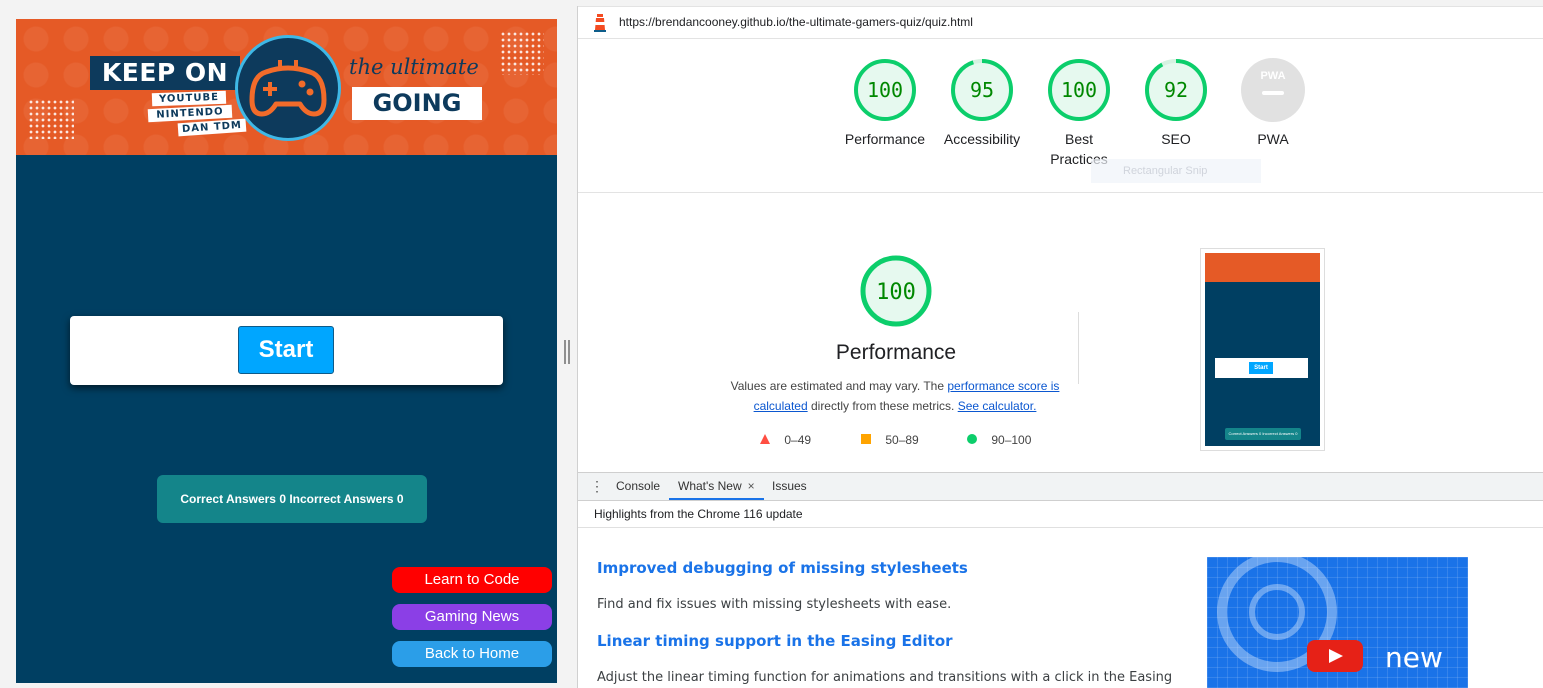  Describe the element at coordinates (417, 103) in the screenshot. I see `going-text: GOING` at that location.